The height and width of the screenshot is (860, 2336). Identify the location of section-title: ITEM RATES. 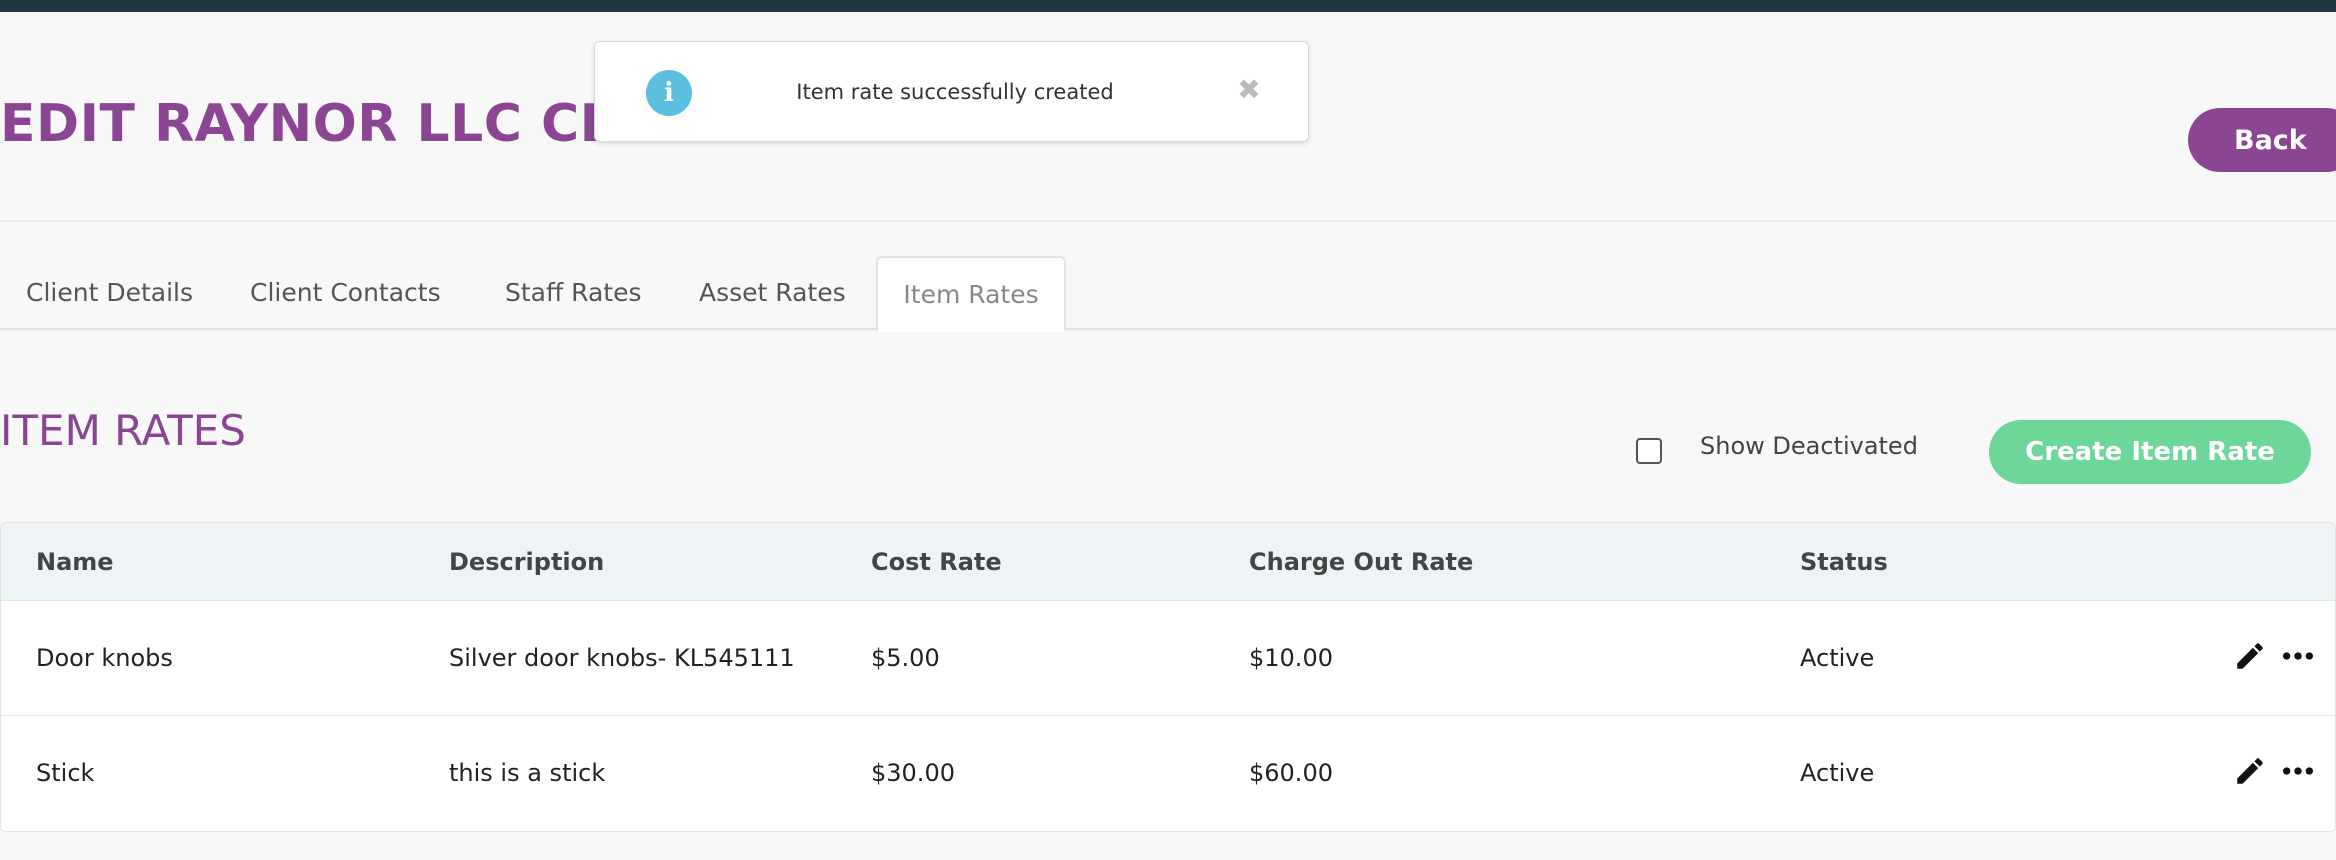
(123, 430).